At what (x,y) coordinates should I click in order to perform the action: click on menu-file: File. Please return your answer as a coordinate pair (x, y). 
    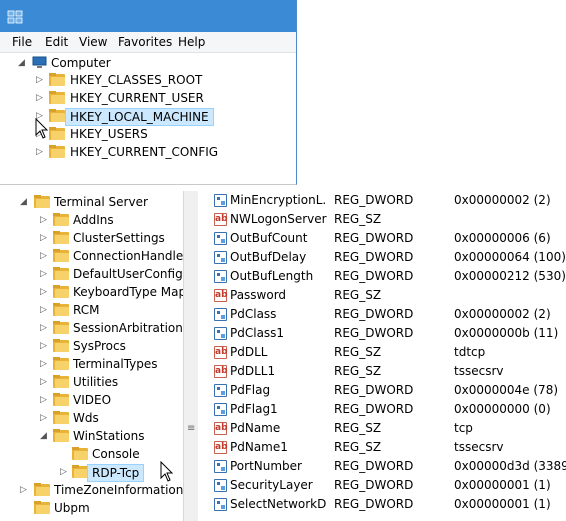
    Looking at the image, I should click on (22, 42).